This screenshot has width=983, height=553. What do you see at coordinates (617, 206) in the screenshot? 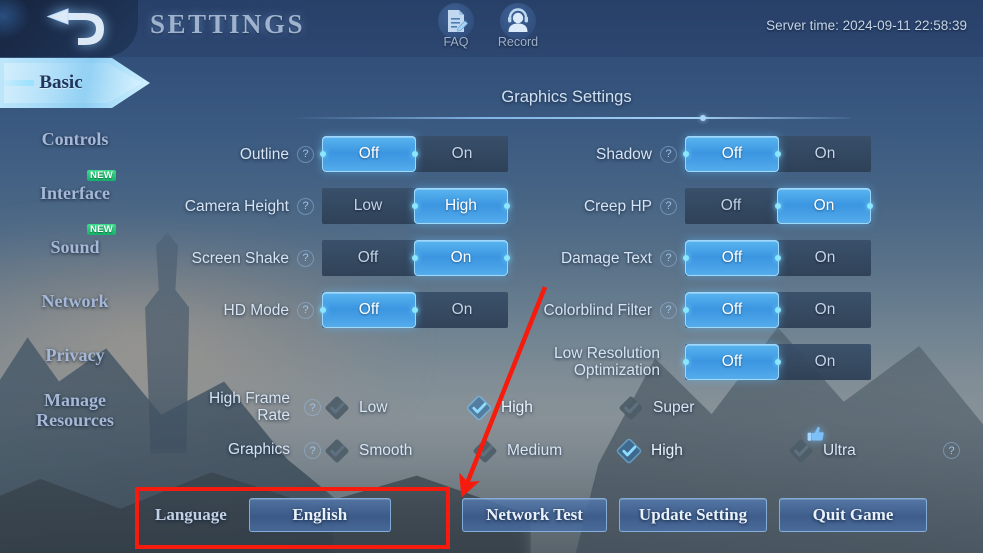
I see `row-label: Creep HP` at bounding box center [617, 206].